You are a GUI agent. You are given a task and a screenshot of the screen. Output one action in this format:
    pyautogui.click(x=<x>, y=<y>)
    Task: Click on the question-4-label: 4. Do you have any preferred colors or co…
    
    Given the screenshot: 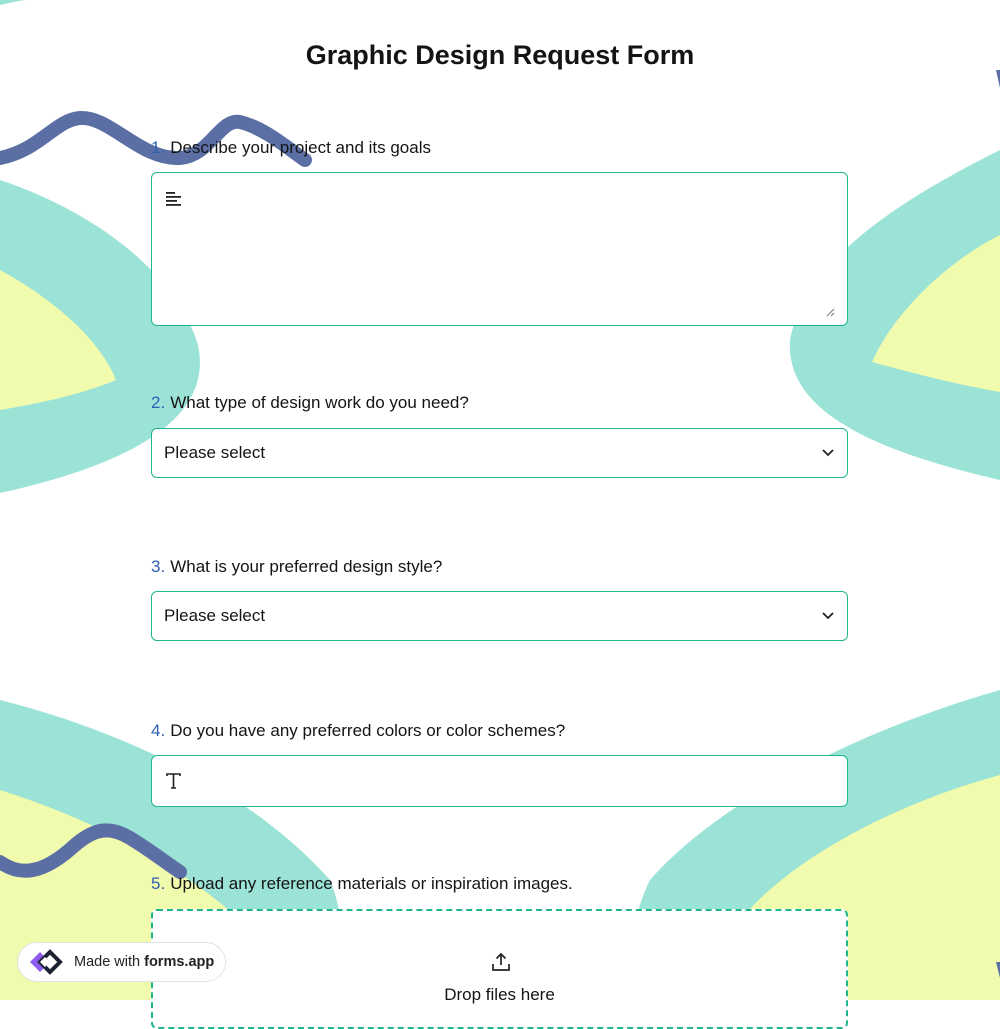 What is the action you would take?
    pyautogui.click(x=358, y=731)
    